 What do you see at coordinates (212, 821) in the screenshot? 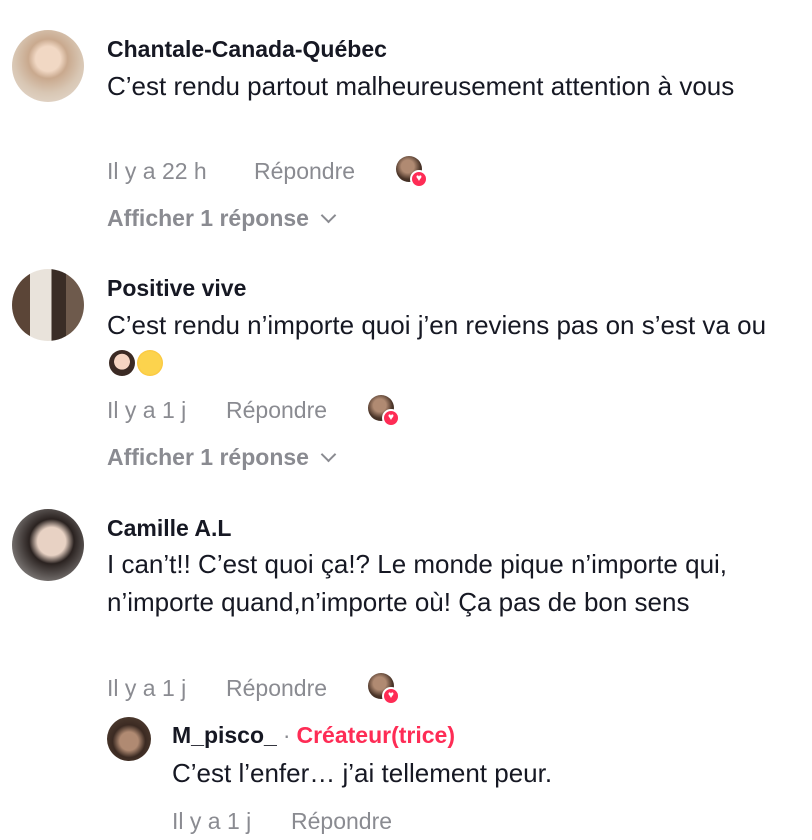
I see `reply-timestamp: Il y a 1 j` at bounding box center [212, 821].